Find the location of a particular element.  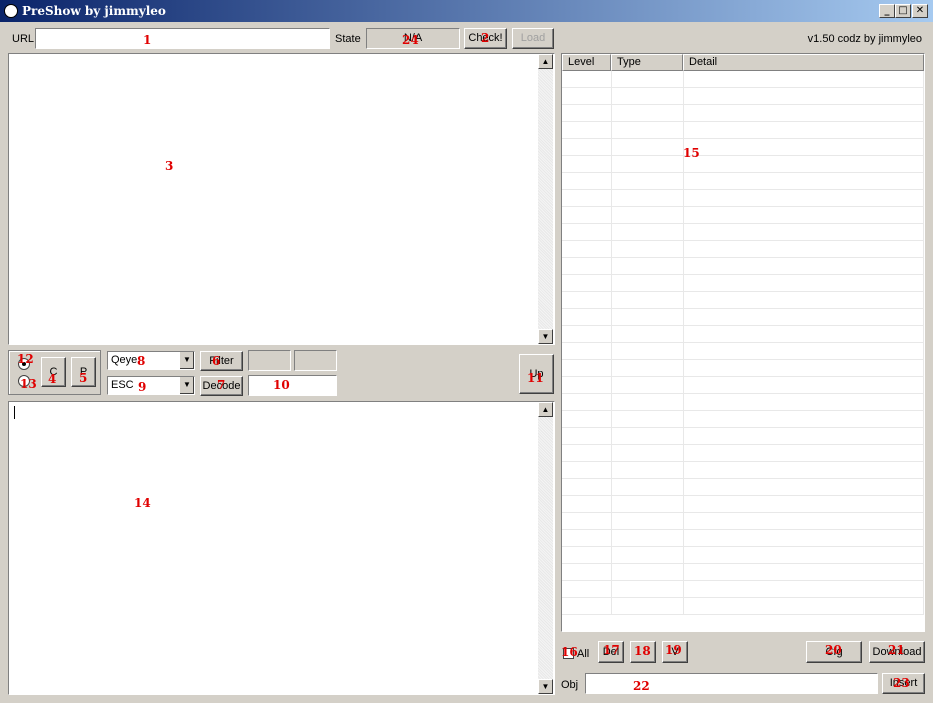

column-detail: Detail is located at coordinates (803, 62).